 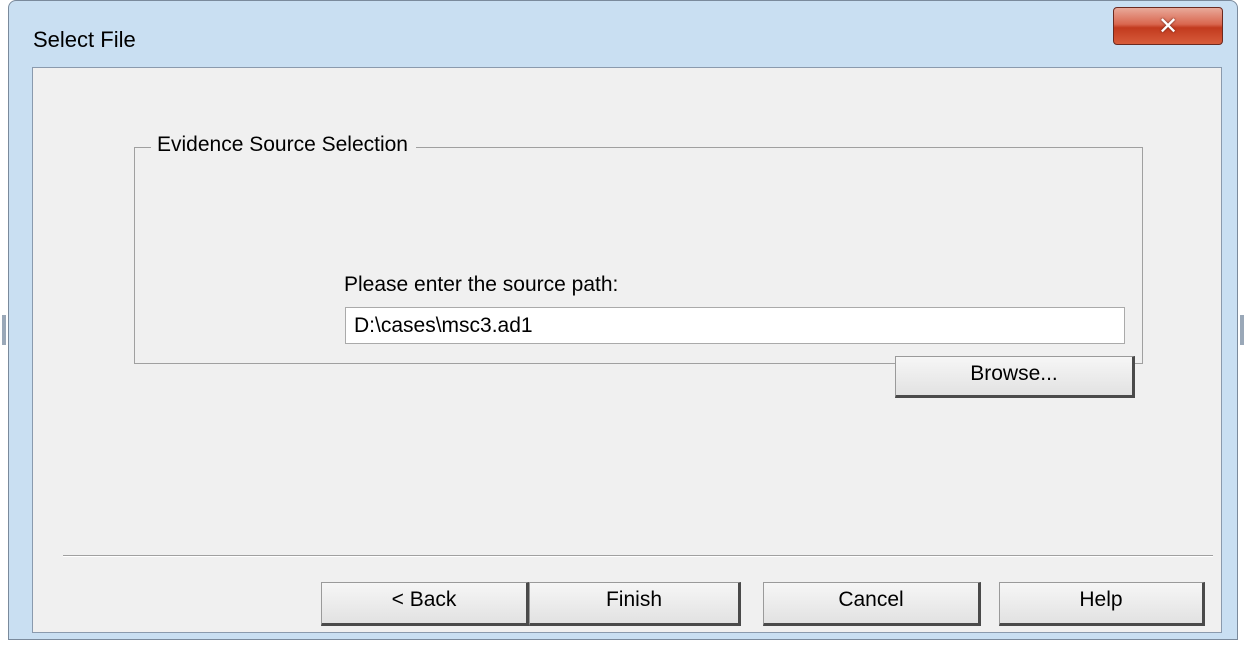 I want to click on finish-button: Finish, so click(x=635, y=604).